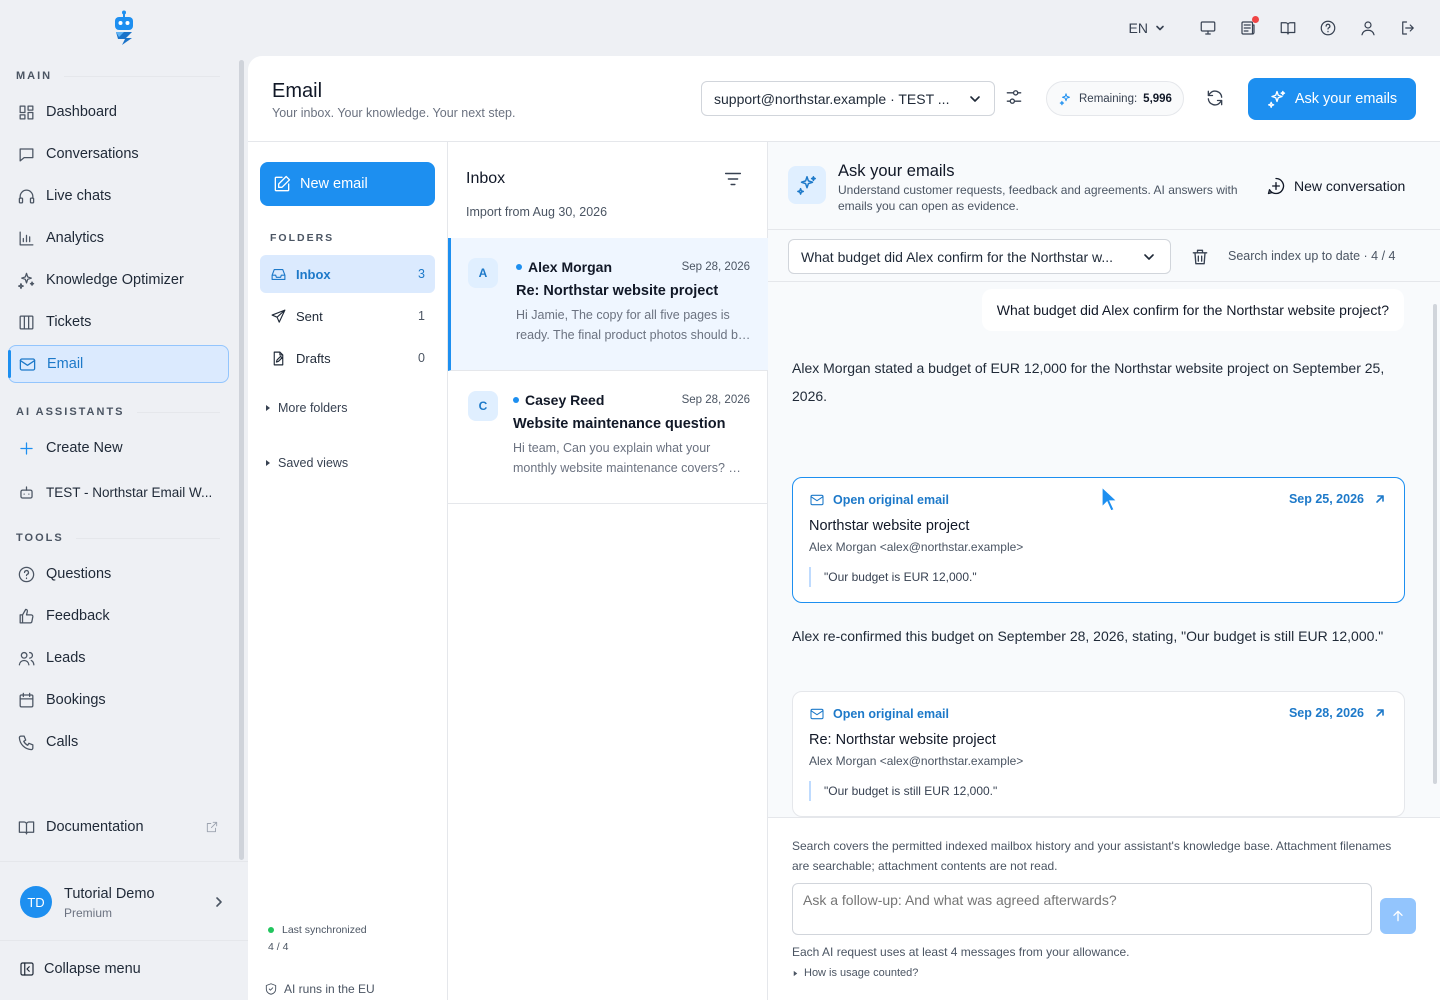 The image size is (1440, 1000). I want to click on sidebar-item-documentation: Documentation, so click(118, 827).